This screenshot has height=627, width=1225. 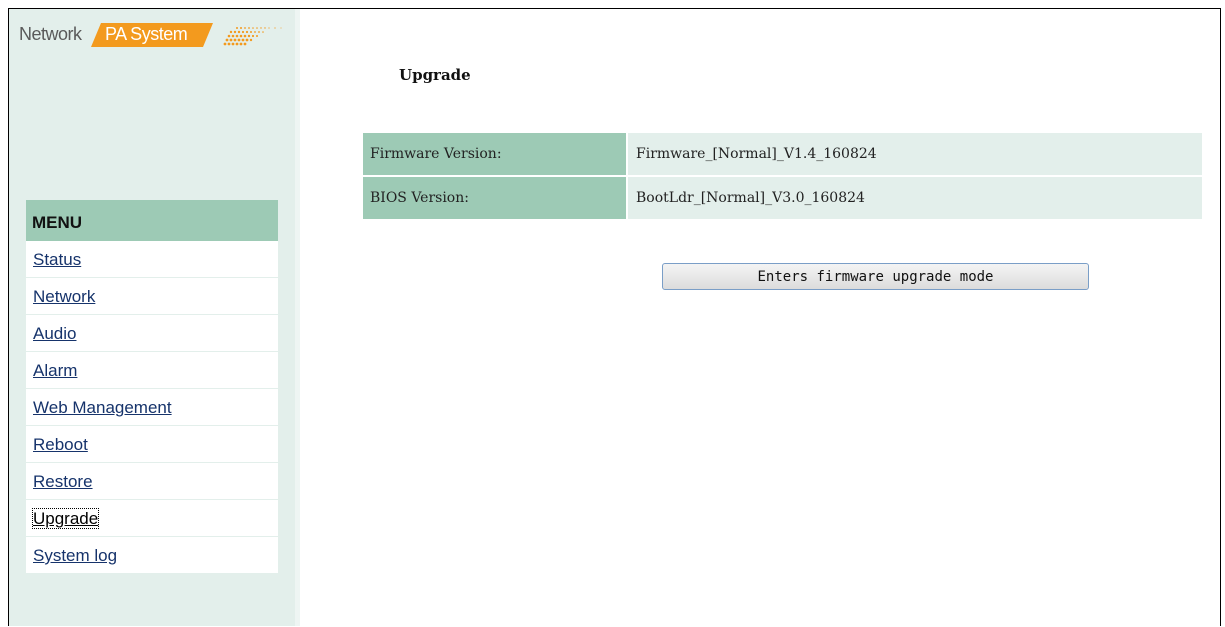 What do you see at coordinates (152, 481) in the screenshot?
I see `menu-item-restore: Restore` at bounding box center [152, 481].